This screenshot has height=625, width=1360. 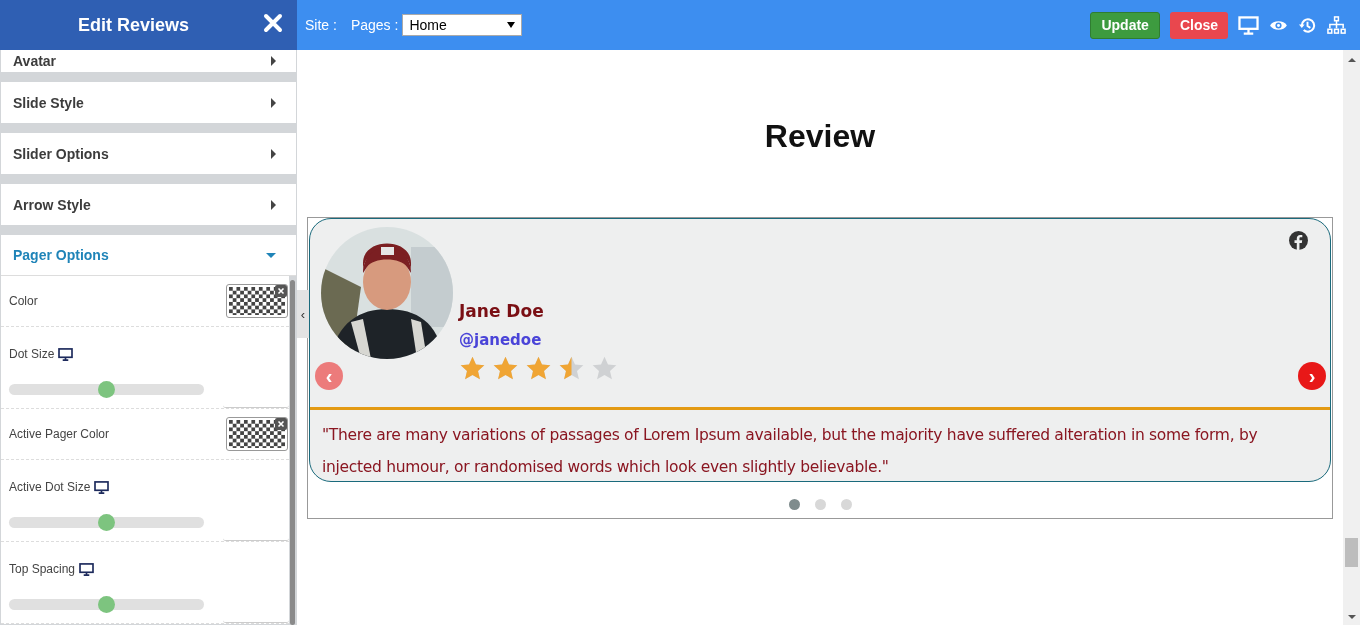 I want to click on section-header: Slider Options, so click(x=148, y=153).